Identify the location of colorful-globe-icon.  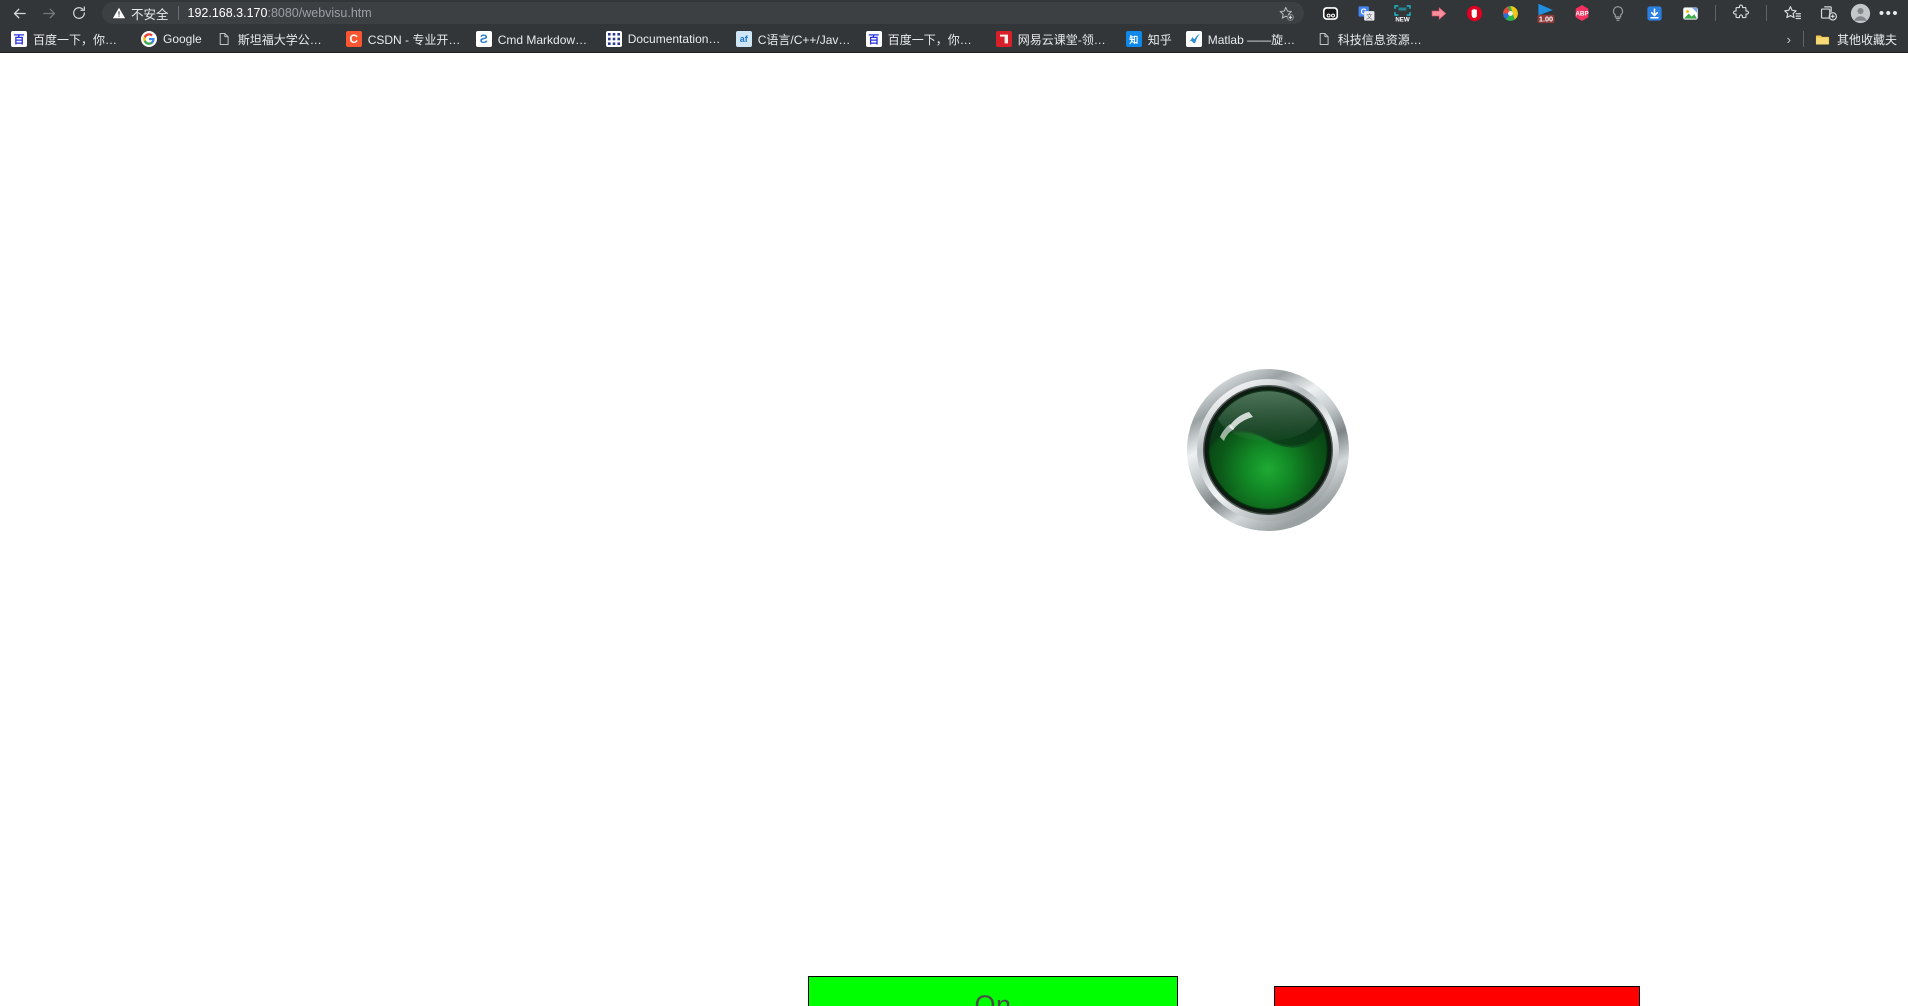
(1510, 13).